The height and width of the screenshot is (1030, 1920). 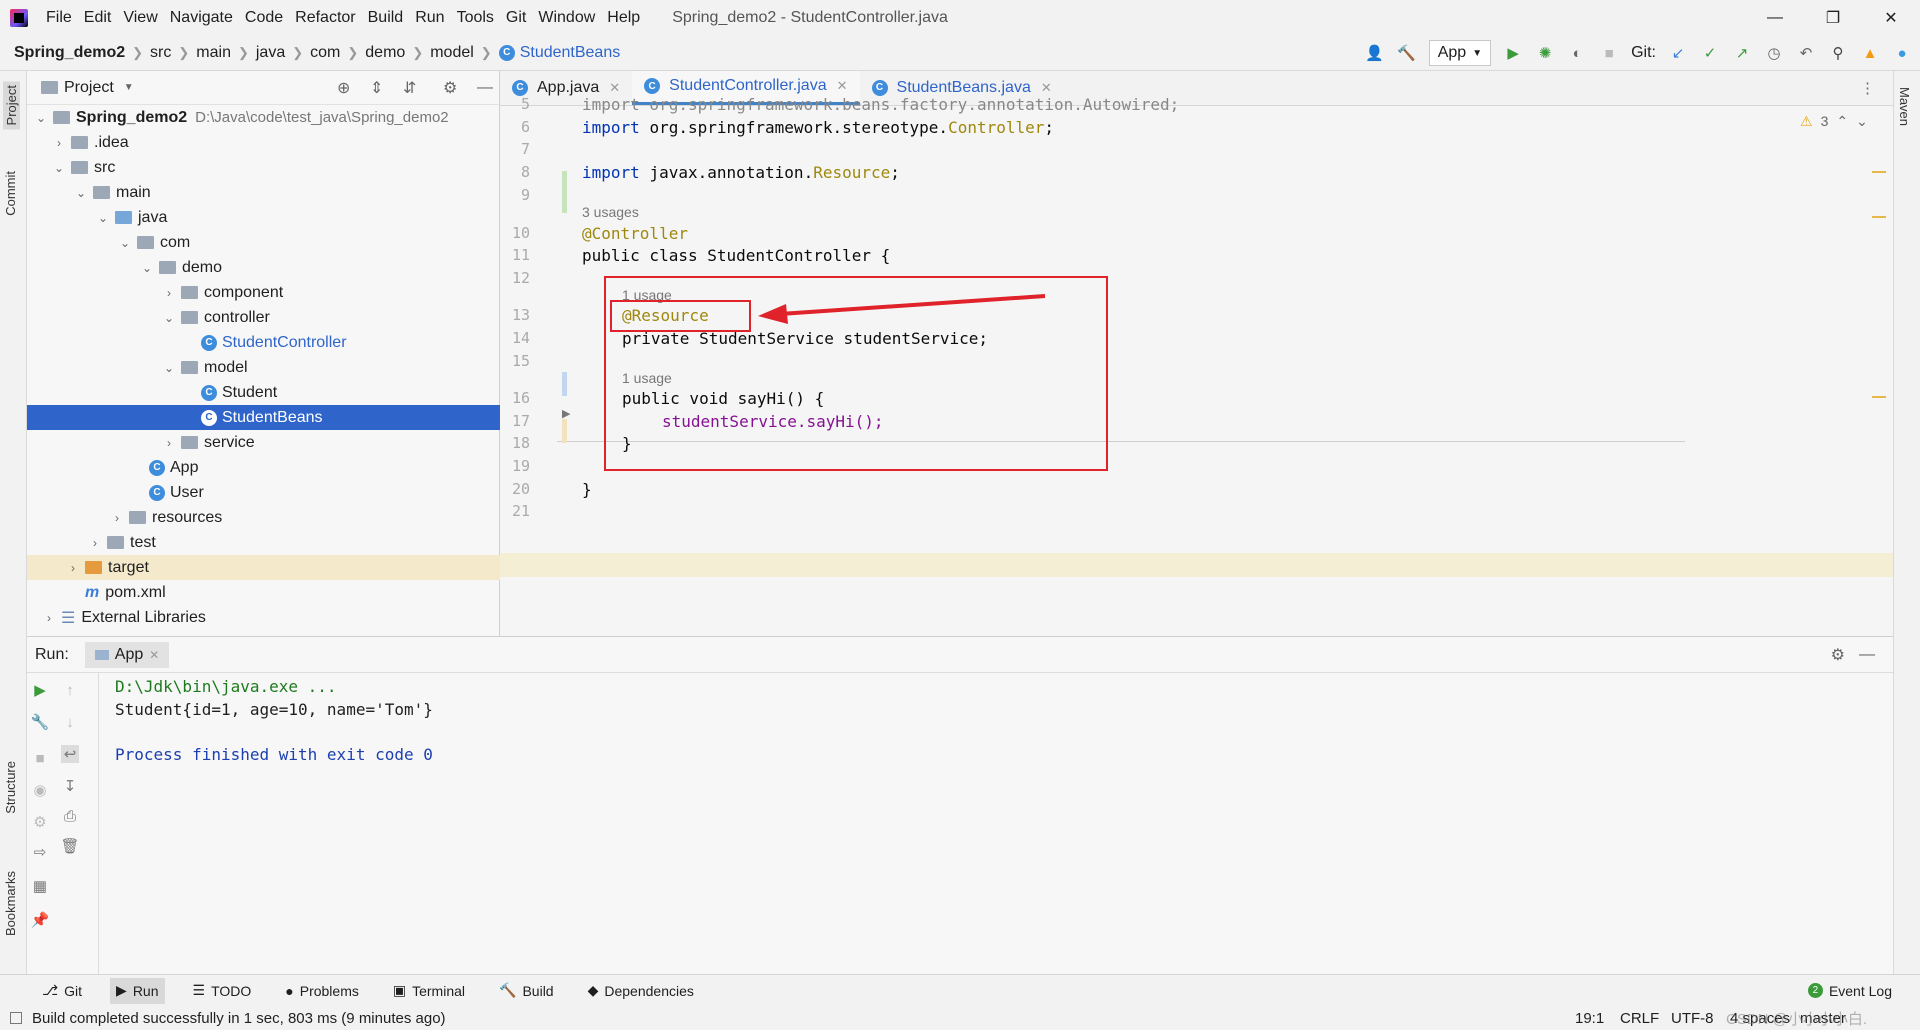 I want to click on crumb-main: main, so click(x=213, y=53).